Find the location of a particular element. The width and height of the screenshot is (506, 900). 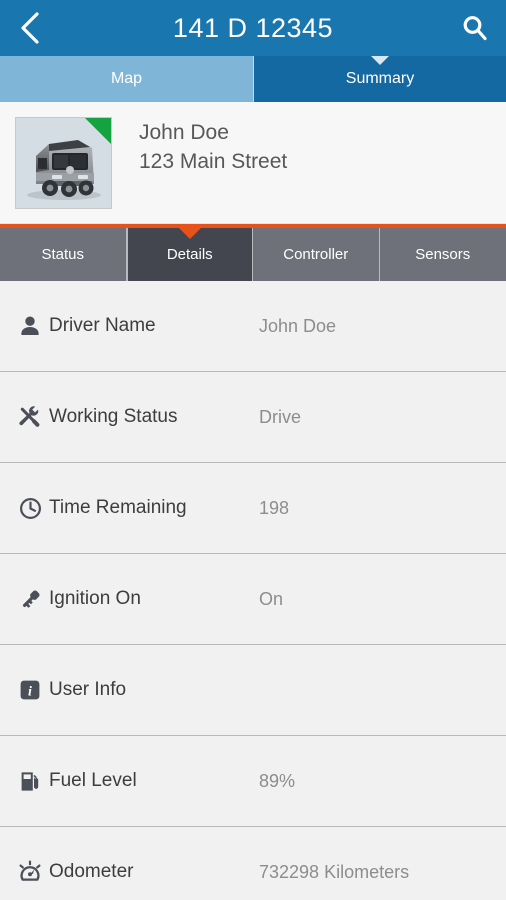

tab-details: Details is located at coordinates (189, 254).